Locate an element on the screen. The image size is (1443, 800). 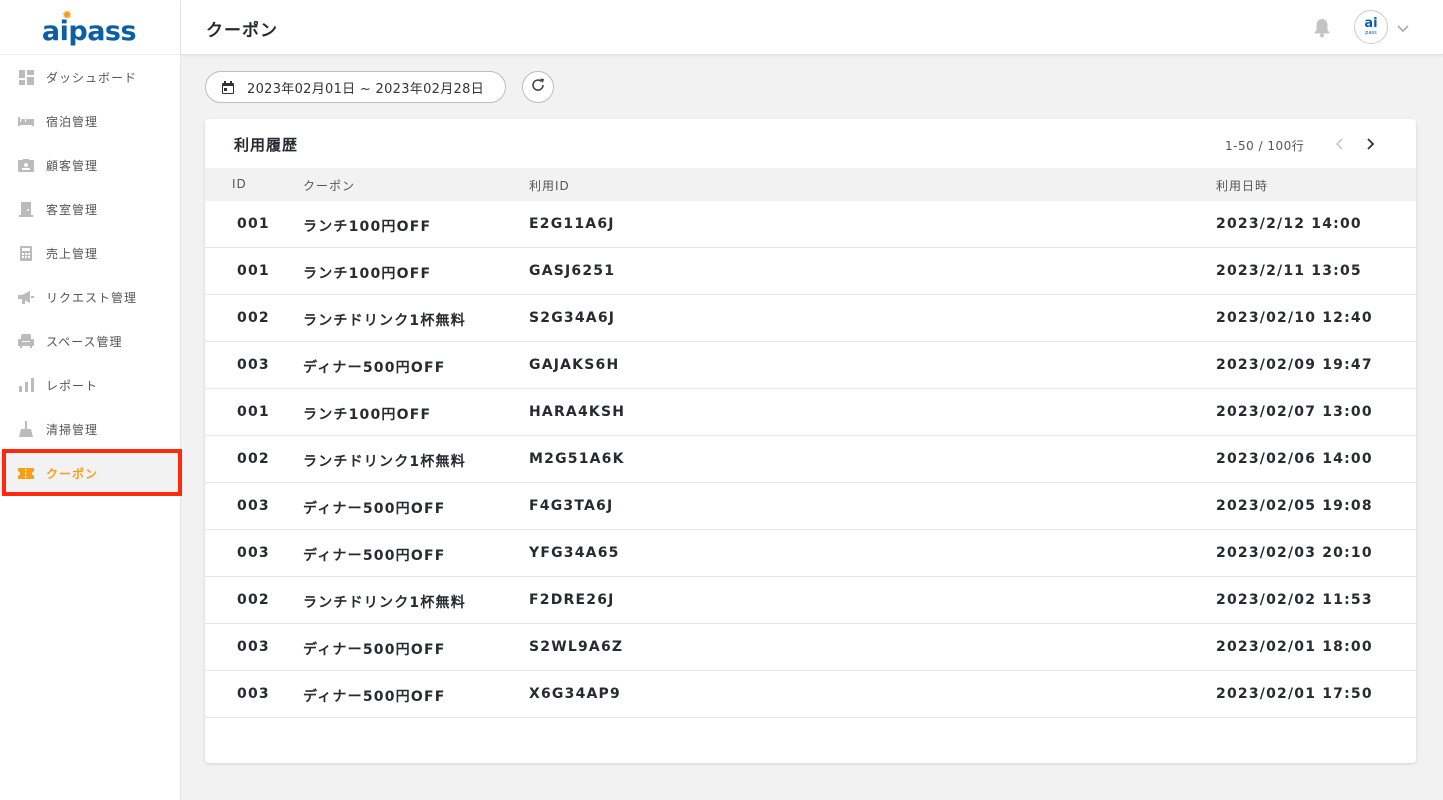
refresh-icon is located at coordinates (538, 87).